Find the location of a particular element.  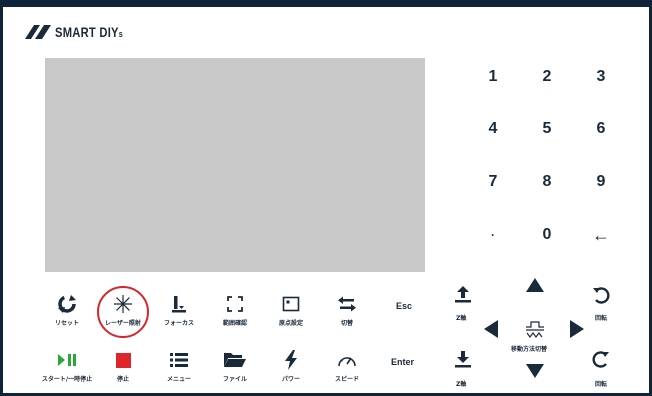

menu-icon is located at coordinates (179, 360).